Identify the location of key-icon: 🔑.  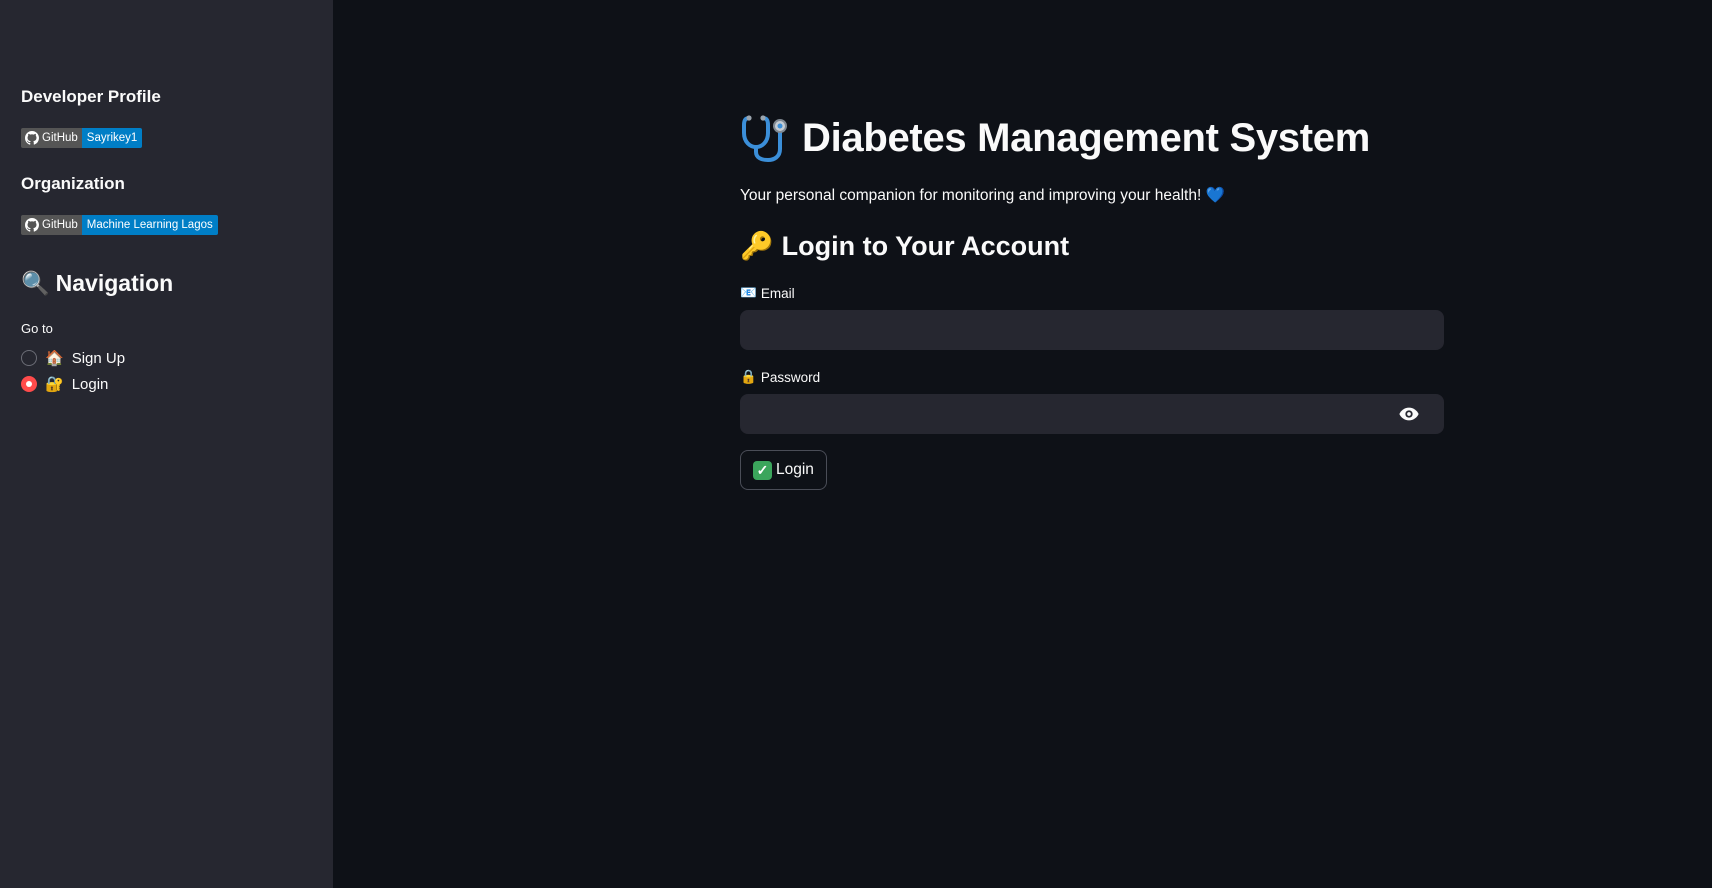
(757, 246).